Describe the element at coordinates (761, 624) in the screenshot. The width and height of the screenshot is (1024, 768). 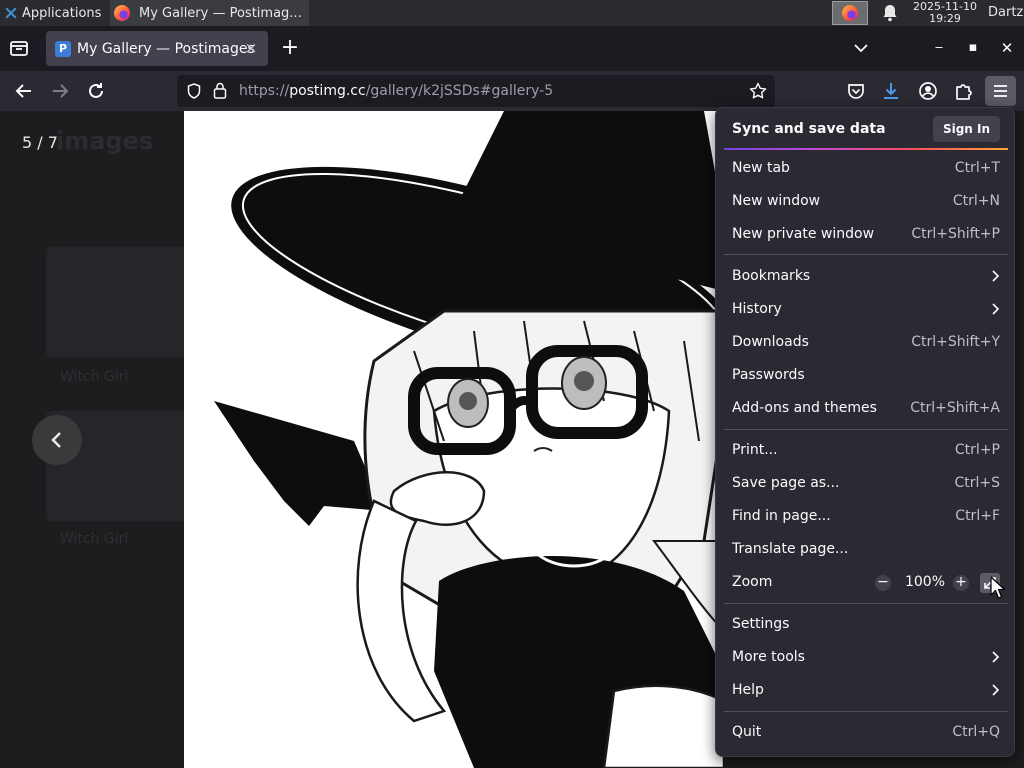
I see `menu-item-label: Settings` at that location.